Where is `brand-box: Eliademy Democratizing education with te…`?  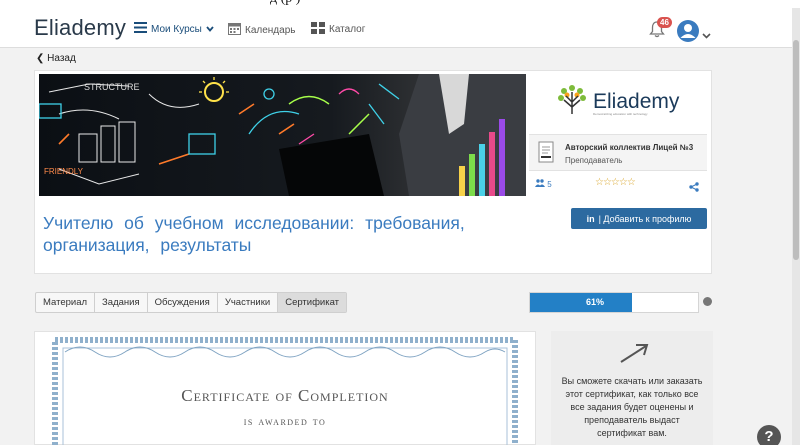
brand-box: Eliademy Democratizing education with te… is located at coordinates (618, 104).